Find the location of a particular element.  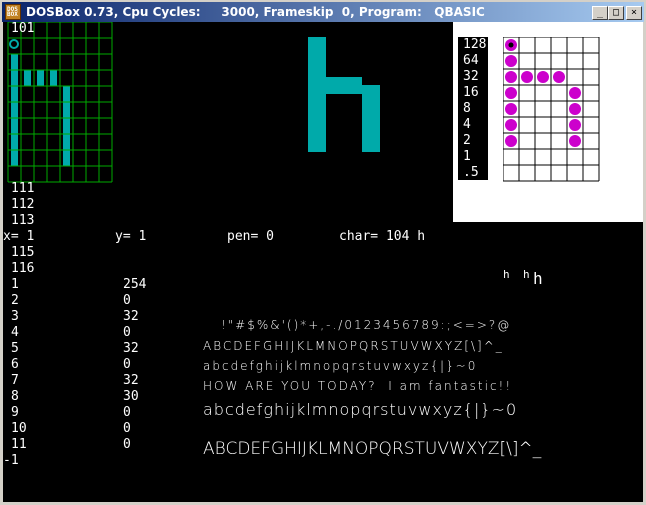

large-h-preview is located at coordinates (344, 94).